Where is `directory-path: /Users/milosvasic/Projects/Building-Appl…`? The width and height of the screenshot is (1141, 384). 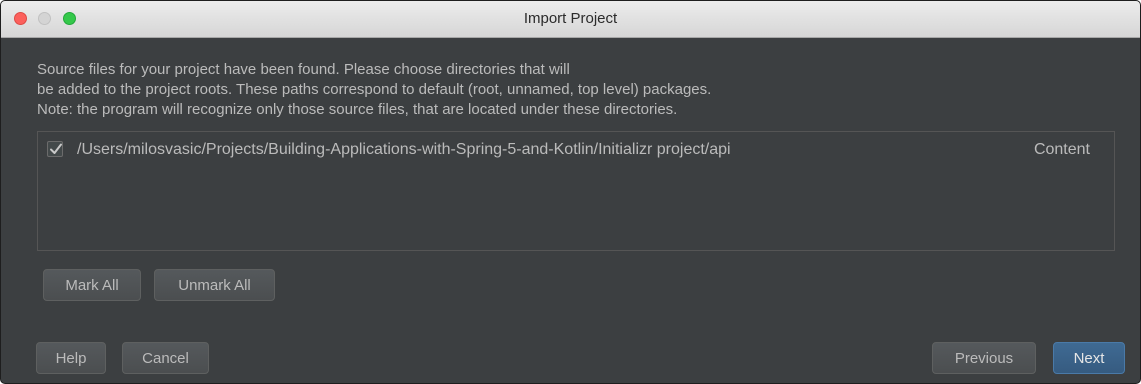
directory-path: /Users/milosvasic/Projects/Building-Appl… is located at coordinates (404, 149).